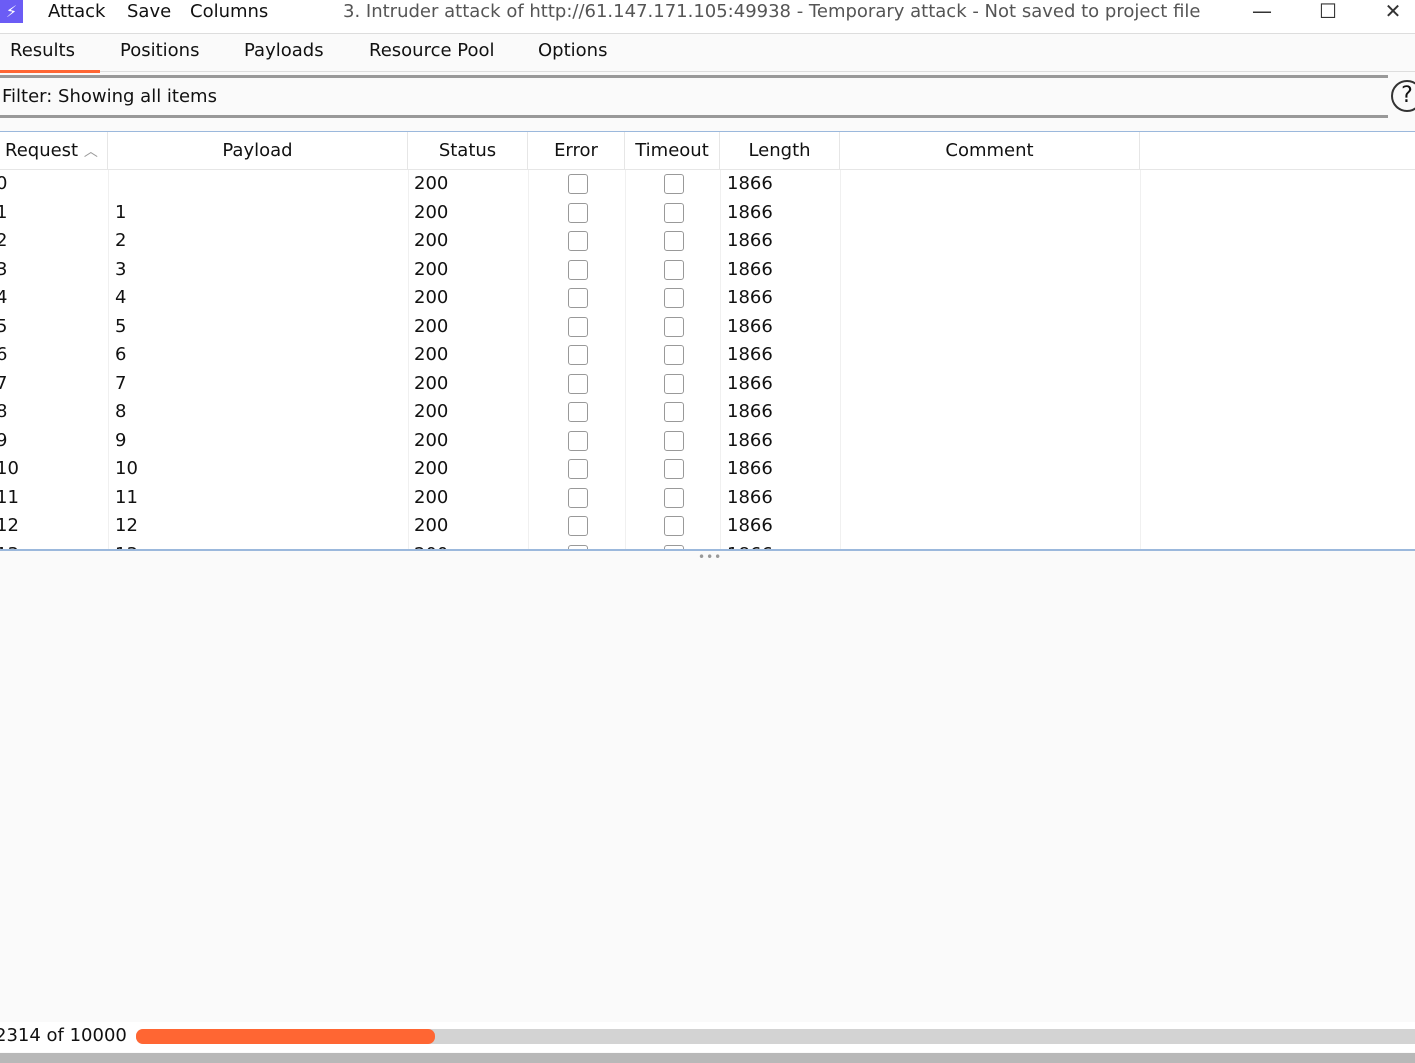  I want to click on cell-request: 2, so click(3, 241).